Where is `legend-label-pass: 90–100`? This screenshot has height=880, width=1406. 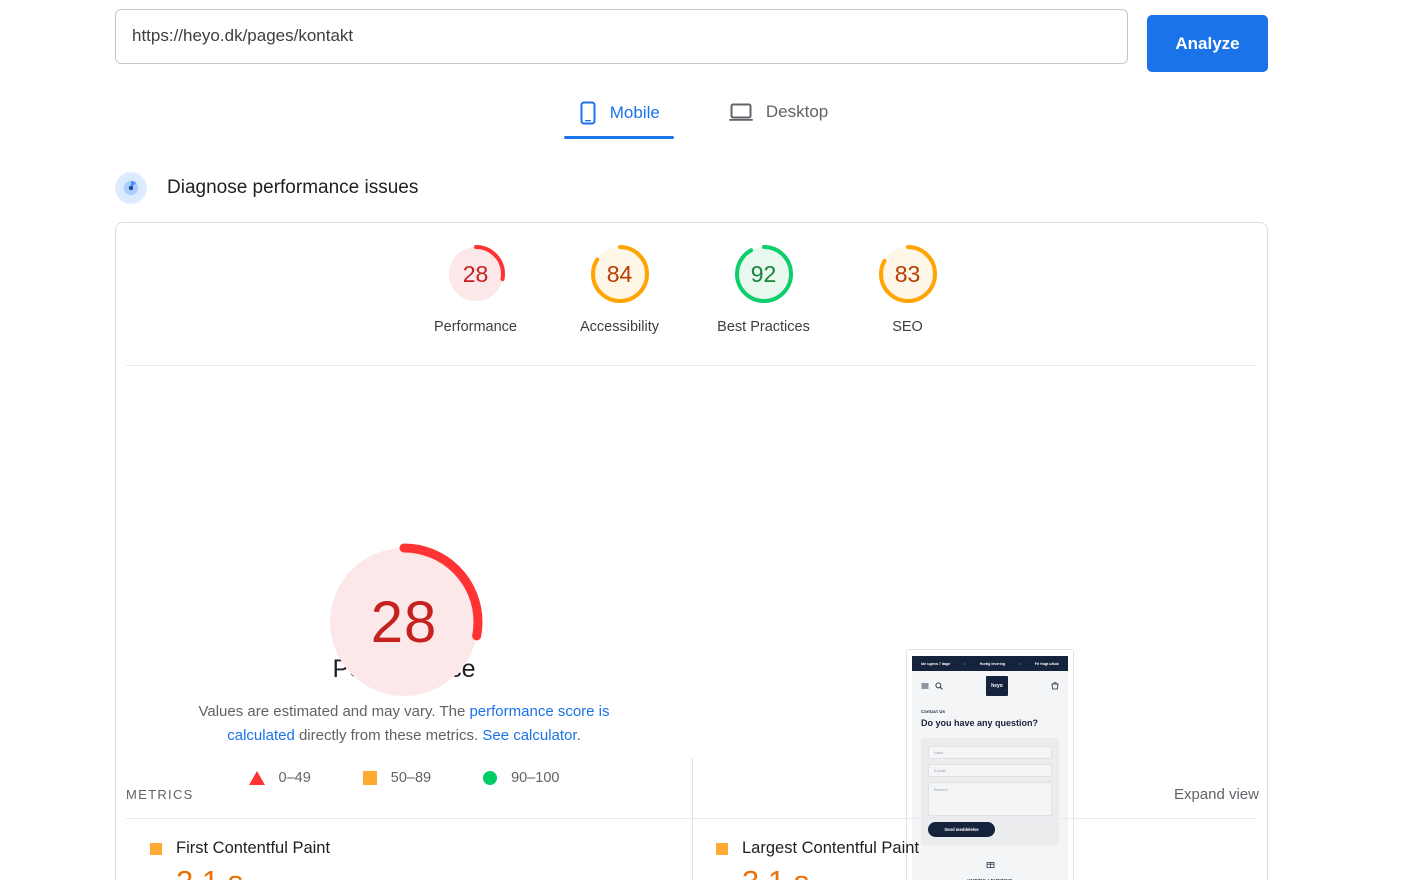
legend-label-pass: 90–100 is located at coordinates (535, 778).